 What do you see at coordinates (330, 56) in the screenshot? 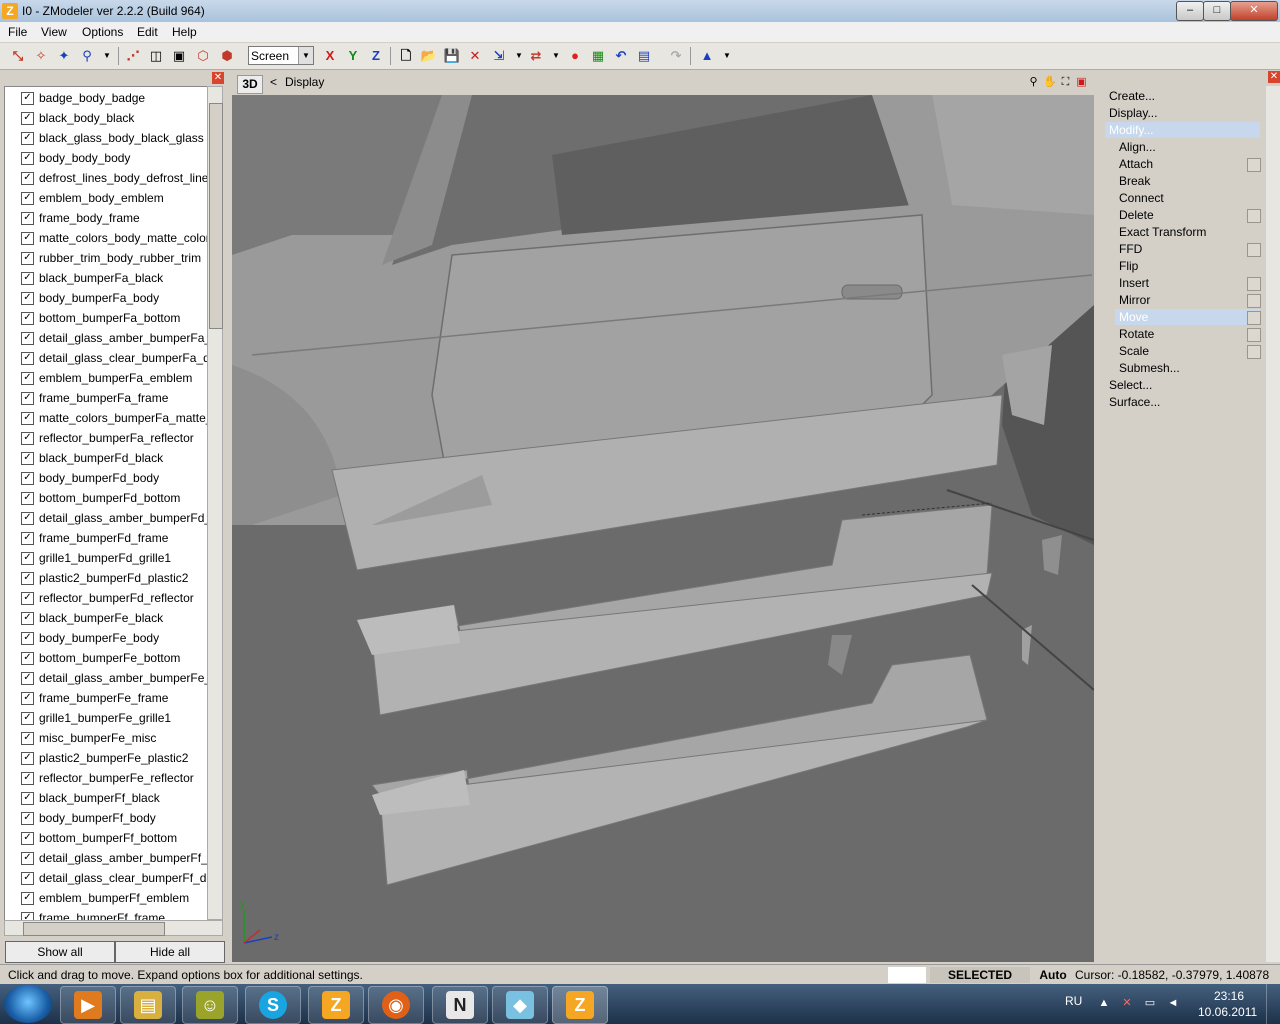
I see `axis-x-button: X` at bounding box center [330, 56].